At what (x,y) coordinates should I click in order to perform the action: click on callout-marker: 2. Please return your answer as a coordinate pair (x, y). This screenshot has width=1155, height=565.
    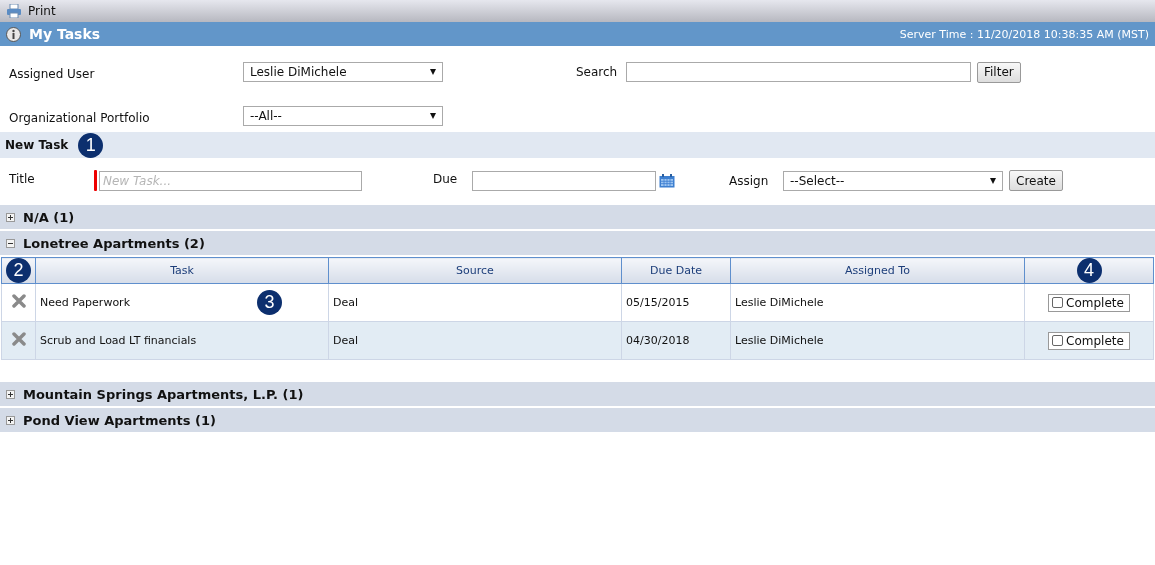
    Looking at the image, I should click on (18, 270).